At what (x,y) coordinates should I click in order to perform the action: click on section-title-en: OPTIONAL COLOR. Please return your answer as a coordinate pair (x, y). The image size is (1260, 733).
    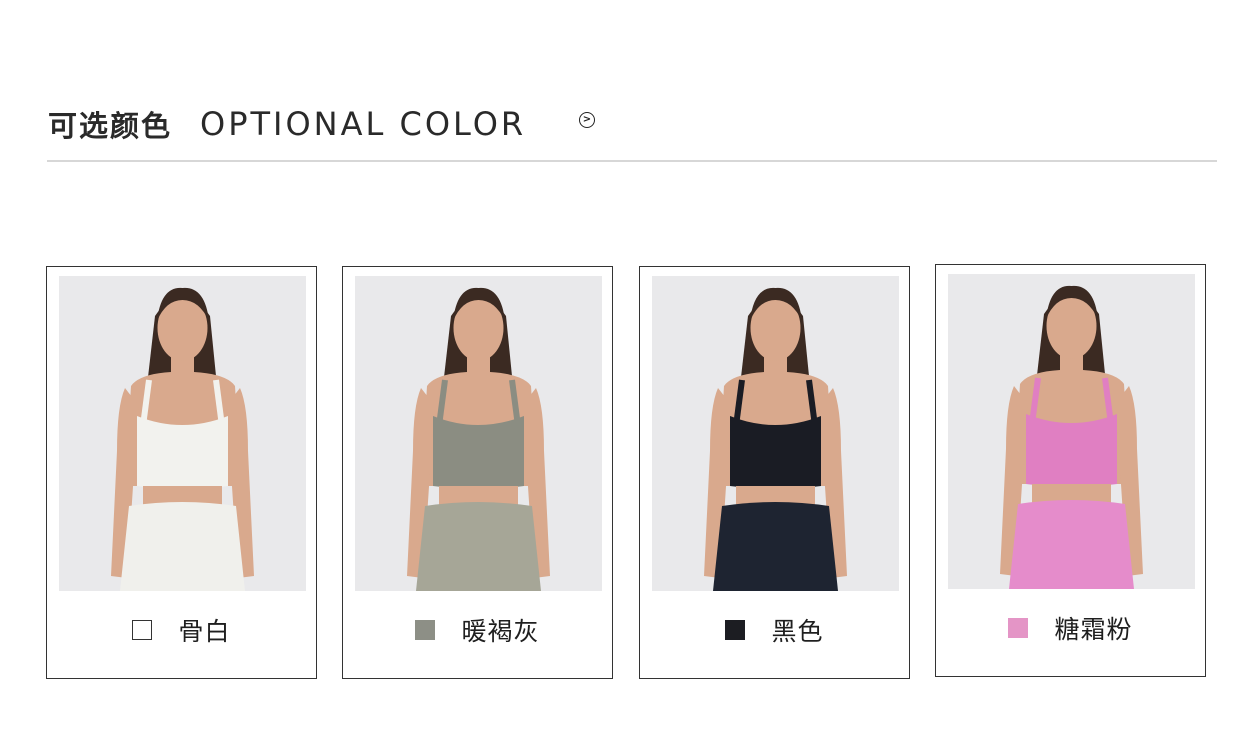
    Looking at the image, I should click on (363, 124).